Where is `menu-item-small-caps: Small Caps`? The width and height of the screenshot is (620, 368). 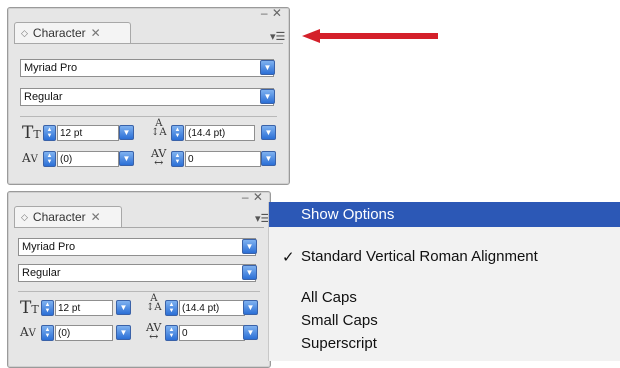
menu-item-small-caps: Small Caps is located at coordinates (339, 320).